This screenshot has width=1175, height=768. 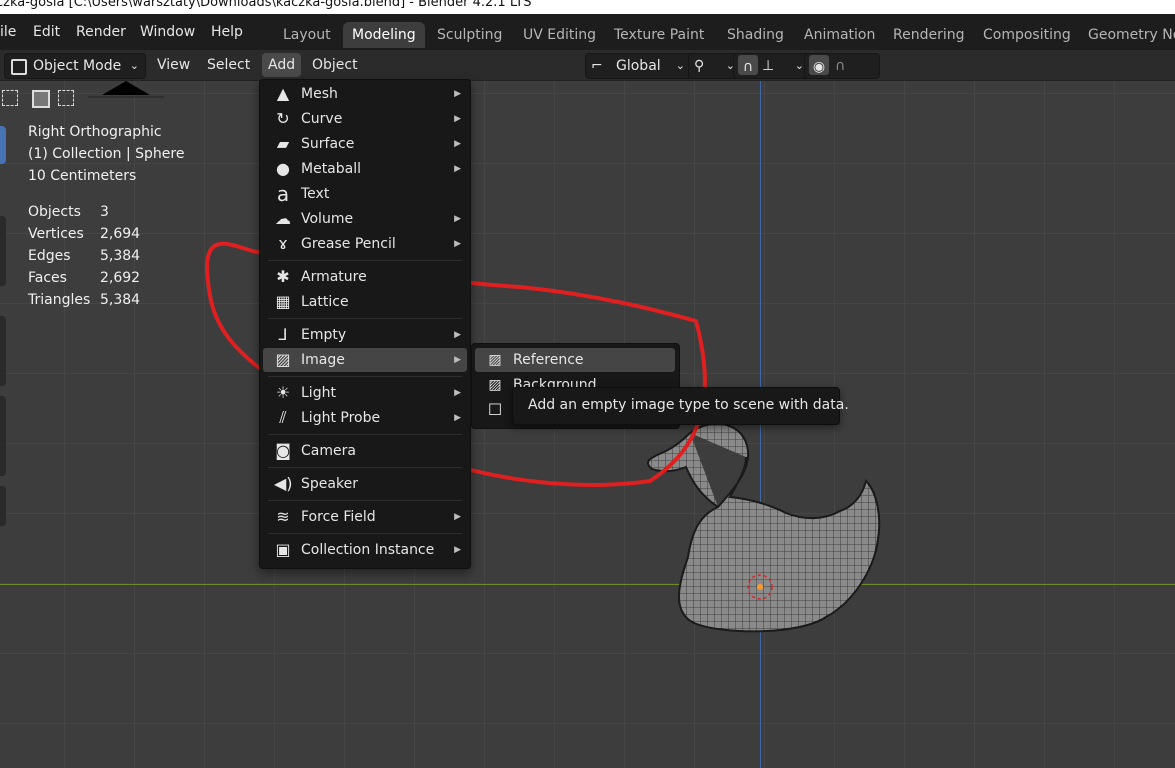 I want to click on menu-item-force-field: ≋ Force Field ▶, so click(x=365, y=517).